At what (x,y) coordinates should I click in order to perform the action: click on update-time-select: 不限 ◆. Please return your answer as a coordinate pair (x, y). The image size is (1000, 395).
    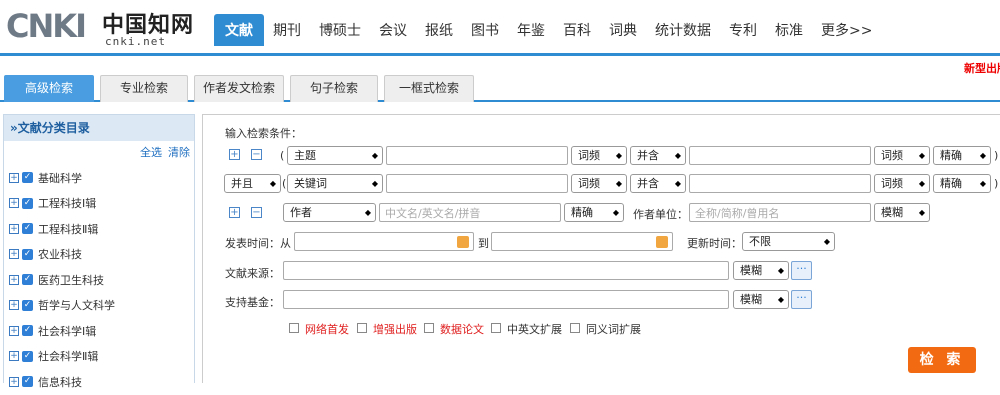
    Looking at the image, I should click on (788, 241).